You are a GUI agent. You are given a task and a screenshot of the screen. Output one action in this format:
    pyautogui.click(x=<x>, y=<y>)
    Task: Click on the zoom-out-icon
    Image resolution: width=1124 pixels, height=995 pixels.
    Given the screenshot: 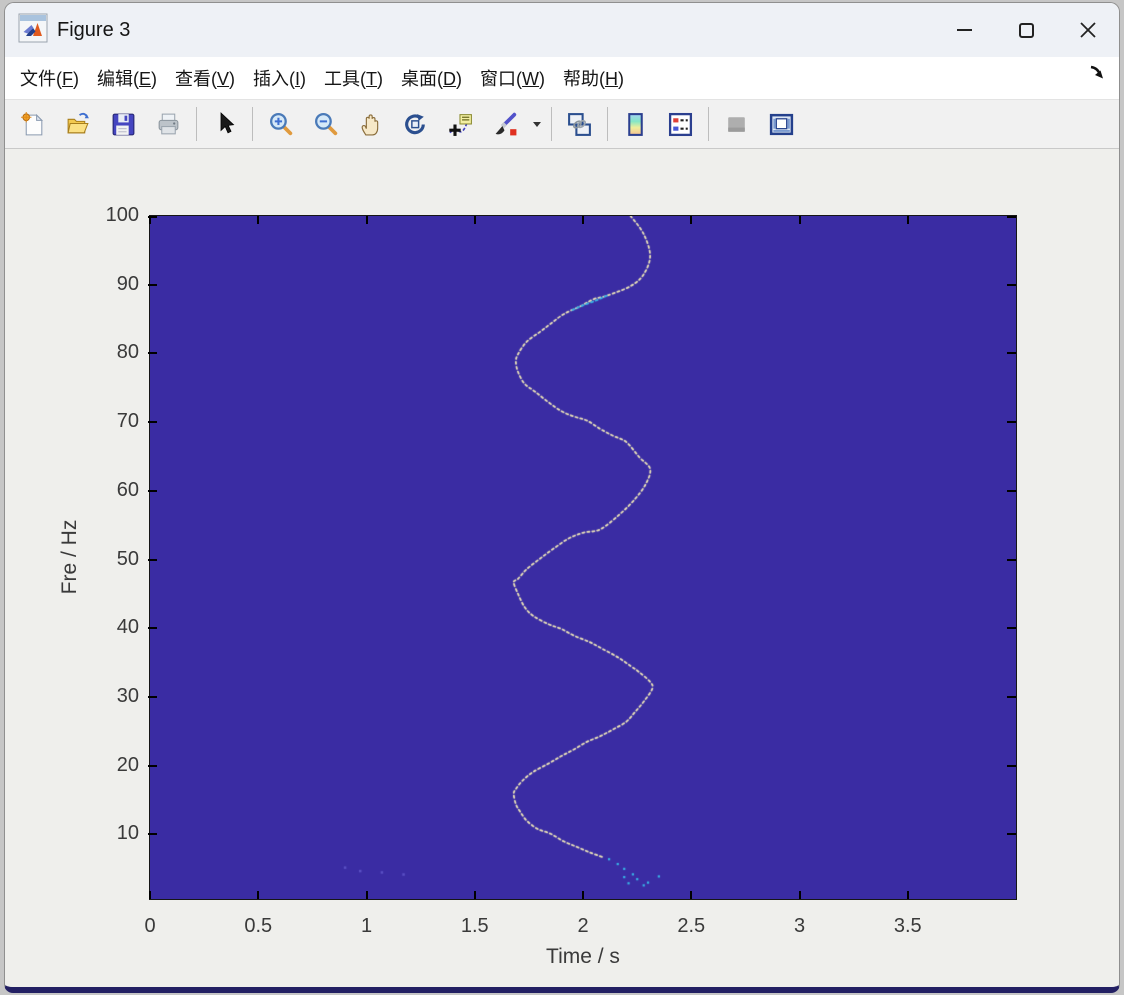 What is the action you would take?
    pyautogui.click(x=326, y=123)
    